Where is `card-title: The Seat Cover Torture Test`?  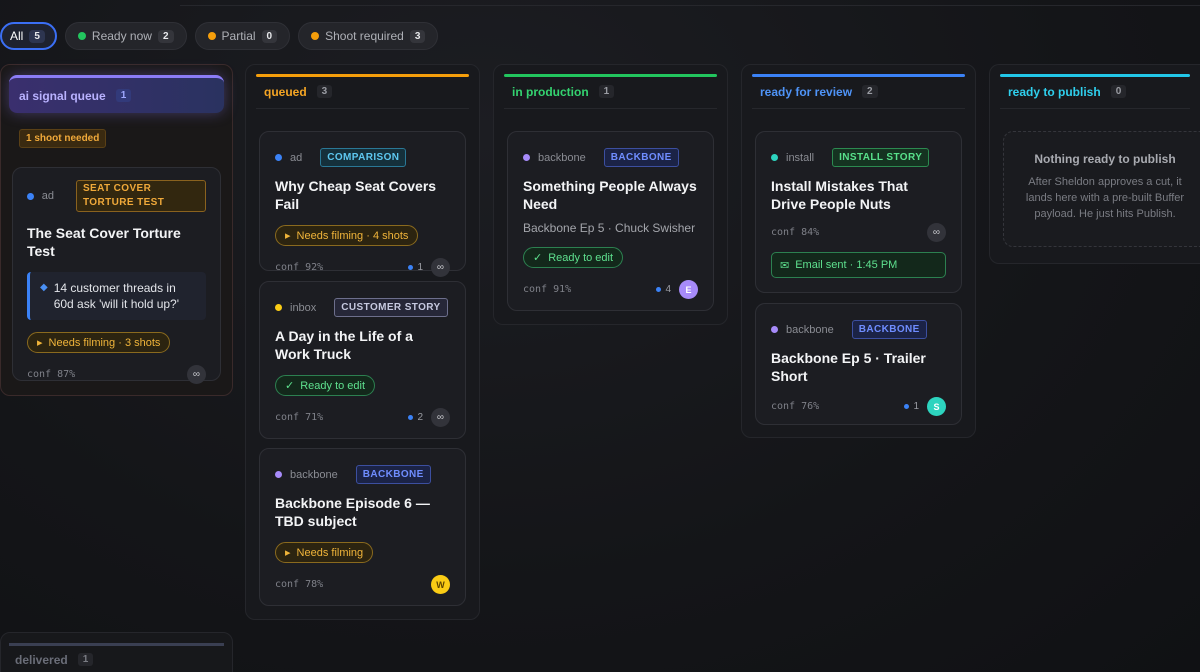
card-title: The Seat Cover Torture Test is located at coordinates (104, 242).